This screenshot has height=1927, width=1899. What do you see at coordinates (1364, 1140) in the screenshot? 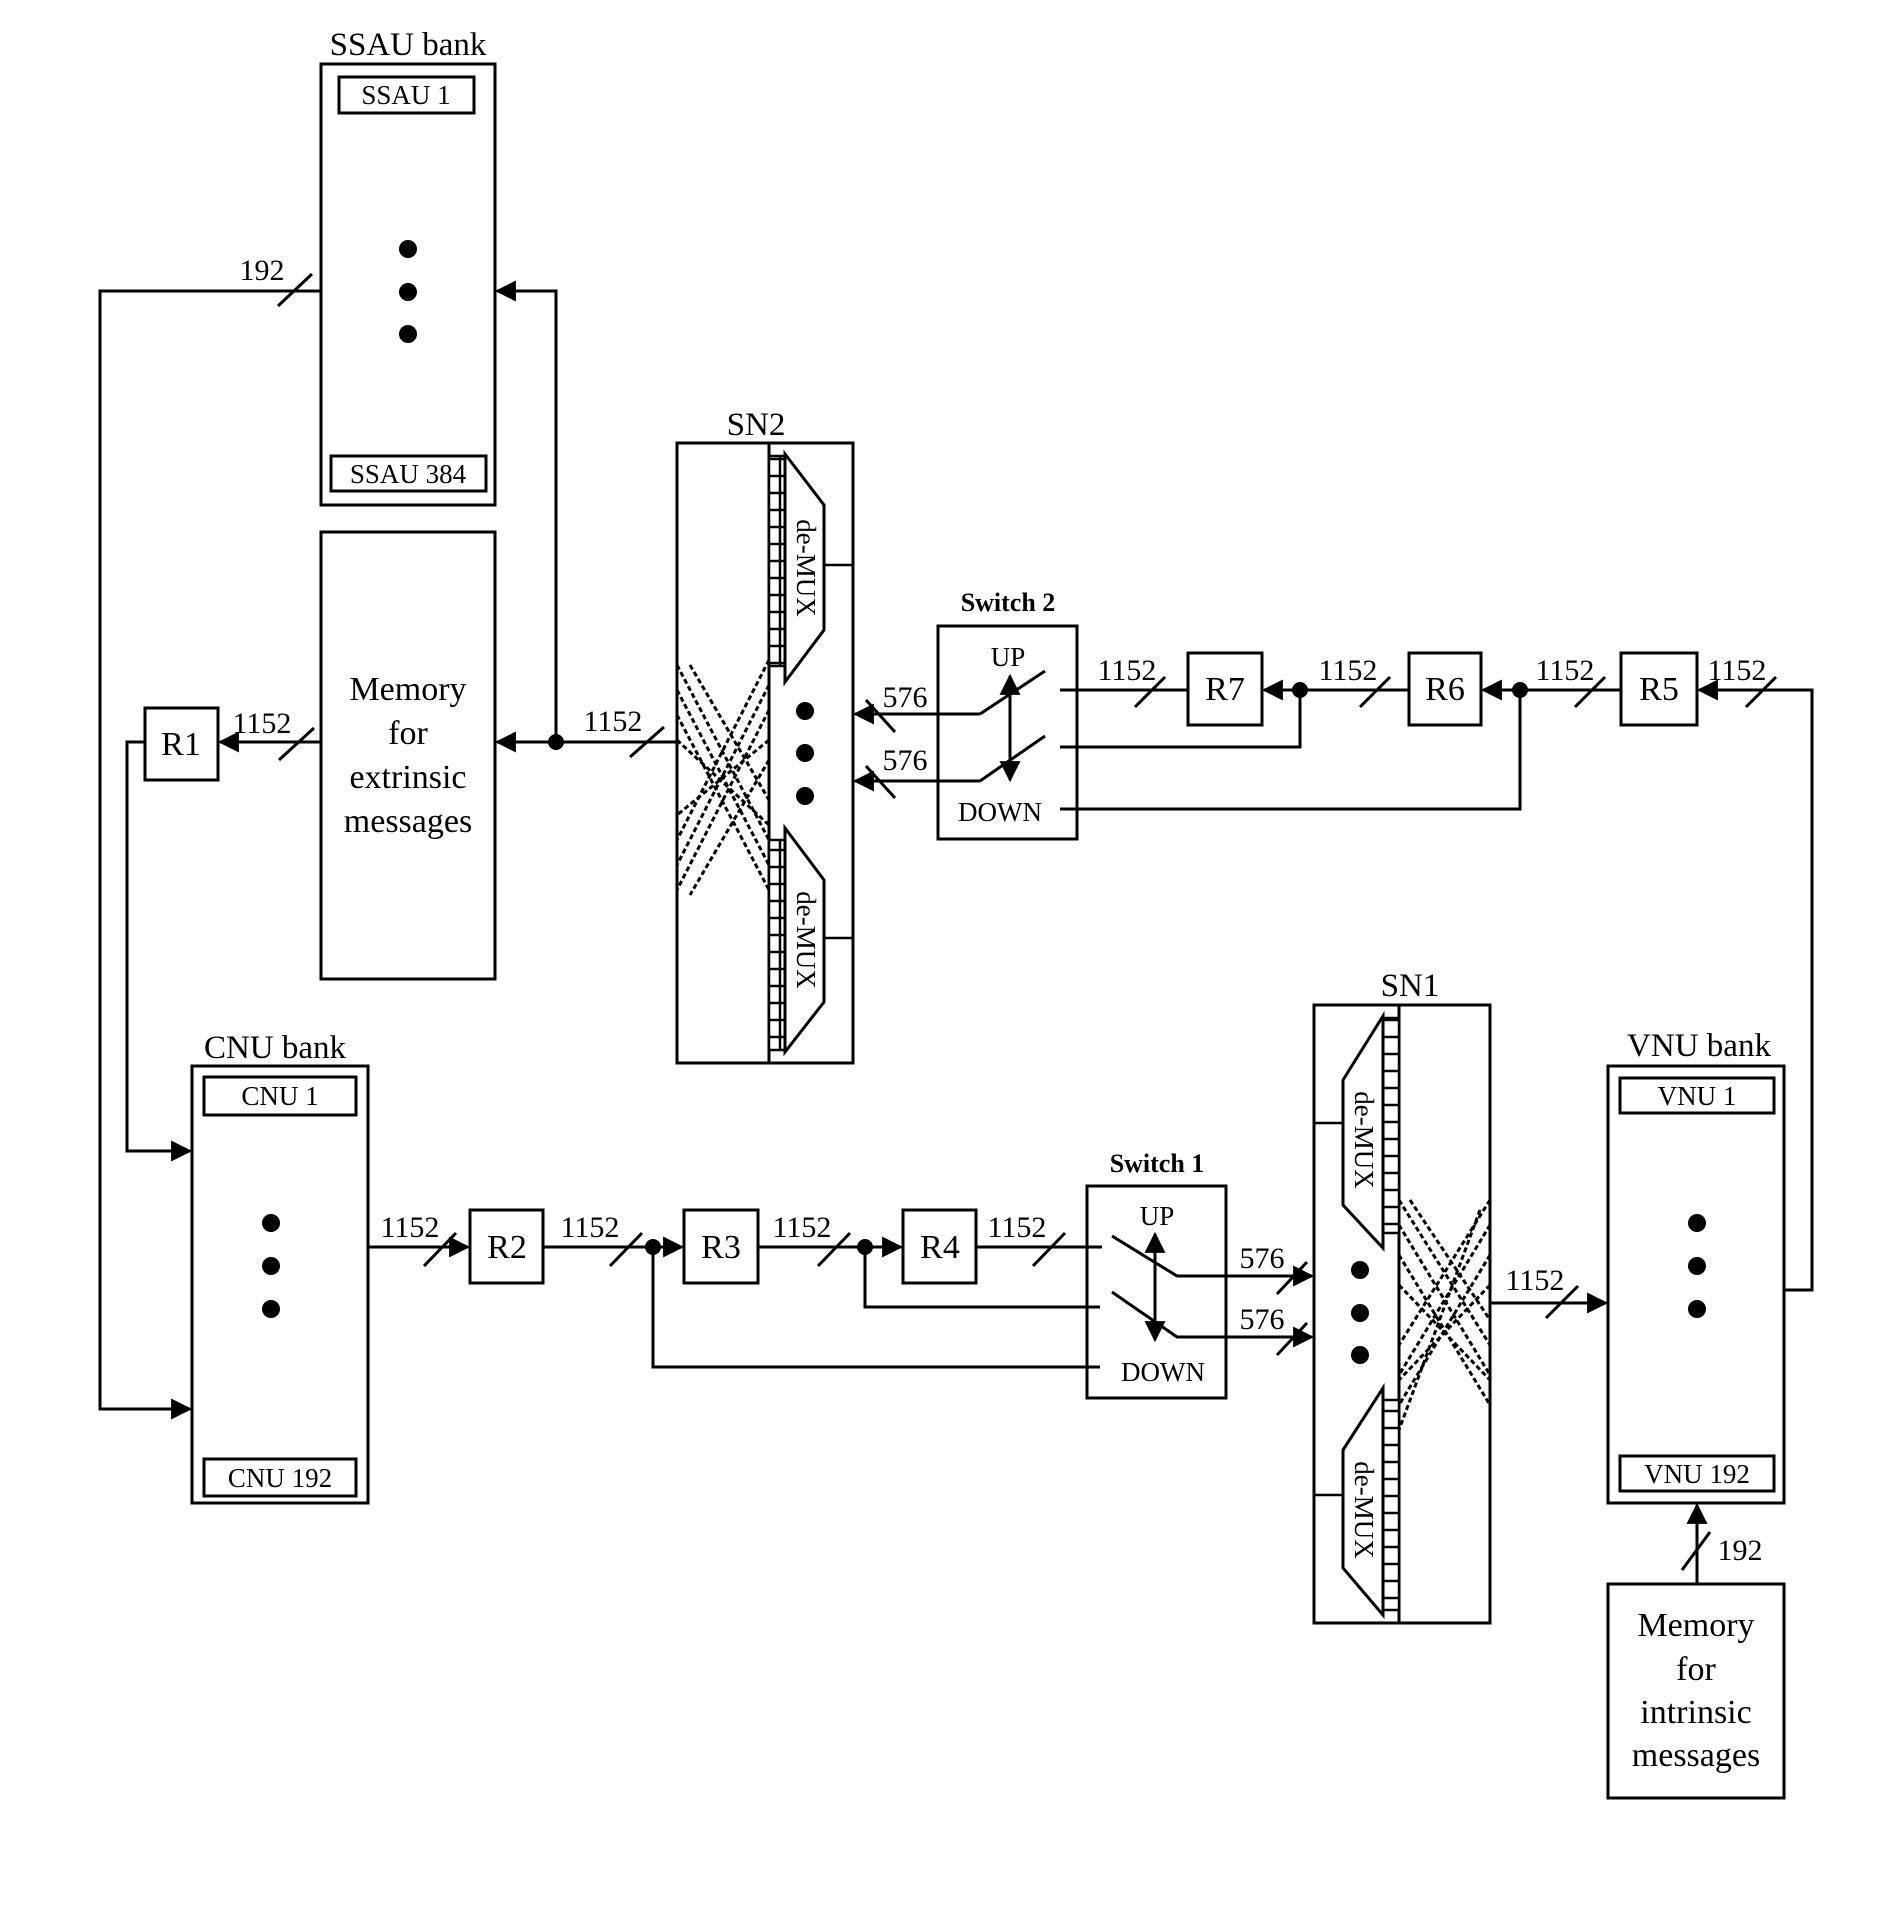
I see `sn1-demux-top-label: de-MUX` at bounding box center [1364, 1140].